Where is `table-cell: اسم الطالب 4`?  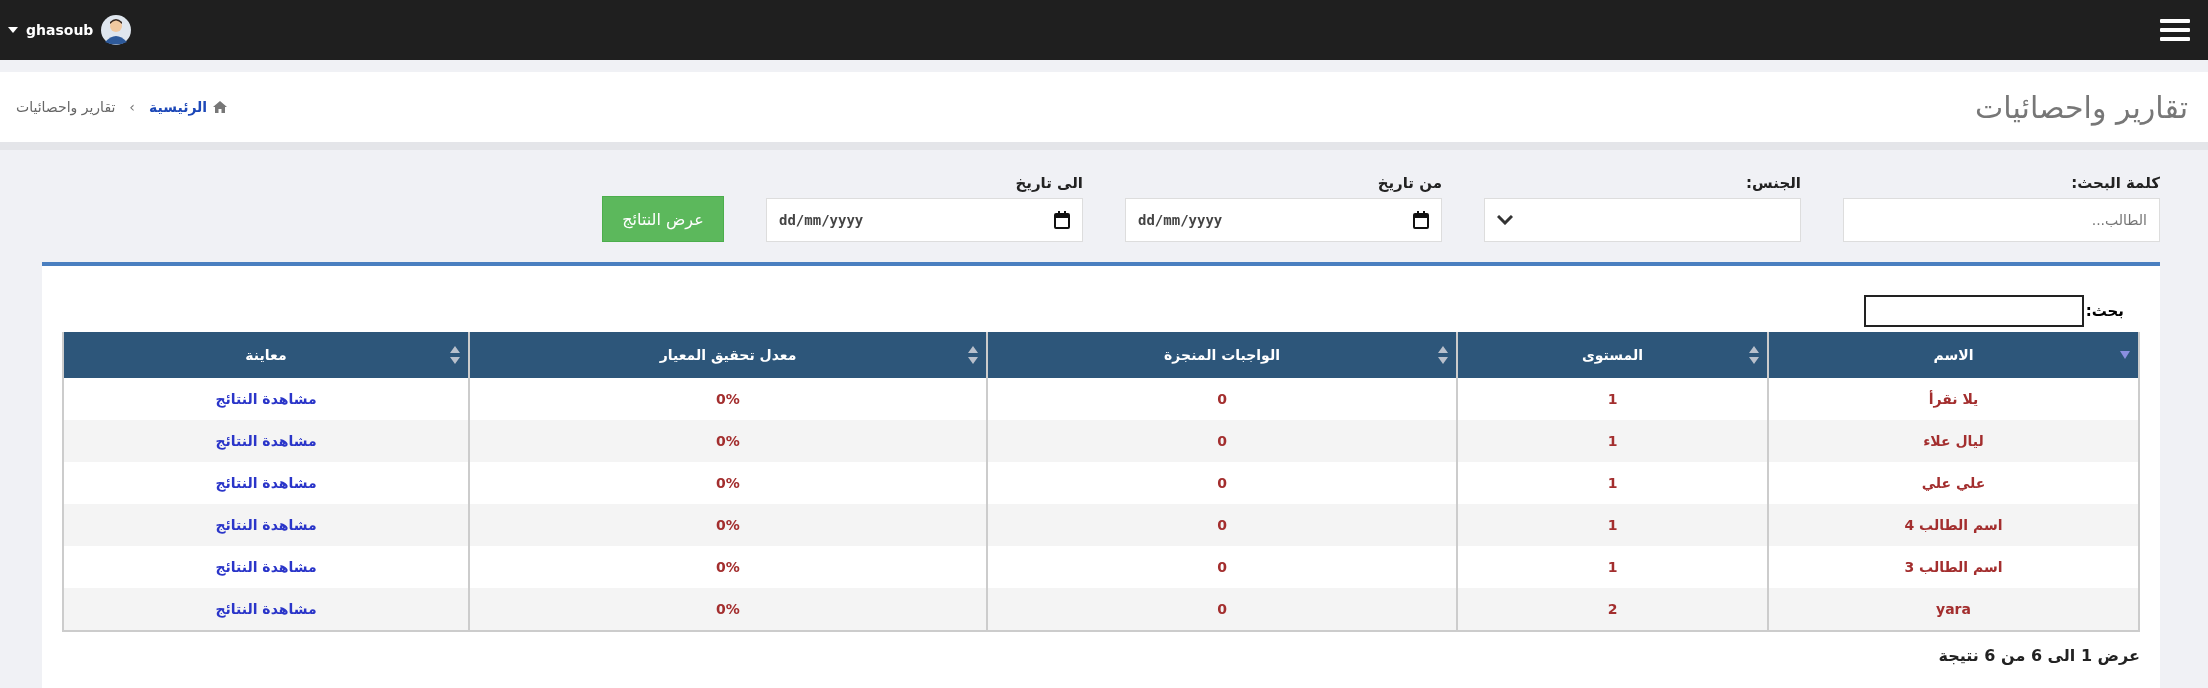
table-cell: اسم الطالب 4 is located at coordinates (1953, 525).